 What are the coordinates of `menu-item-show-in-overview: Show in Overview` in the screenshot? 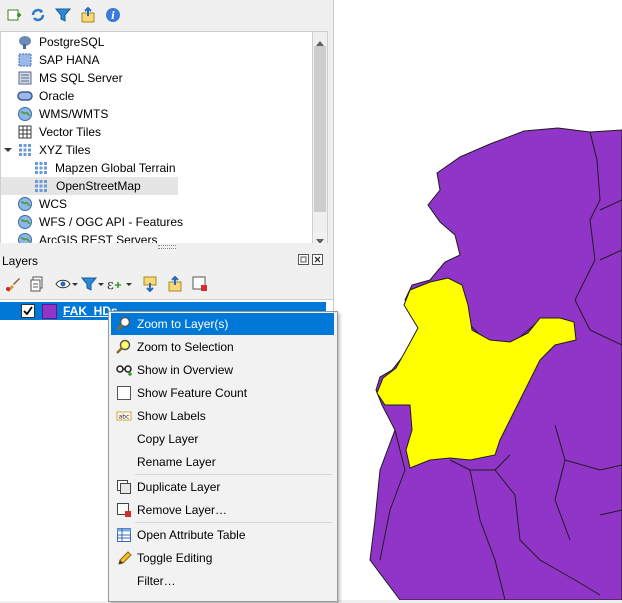 It's located at (222, 370).